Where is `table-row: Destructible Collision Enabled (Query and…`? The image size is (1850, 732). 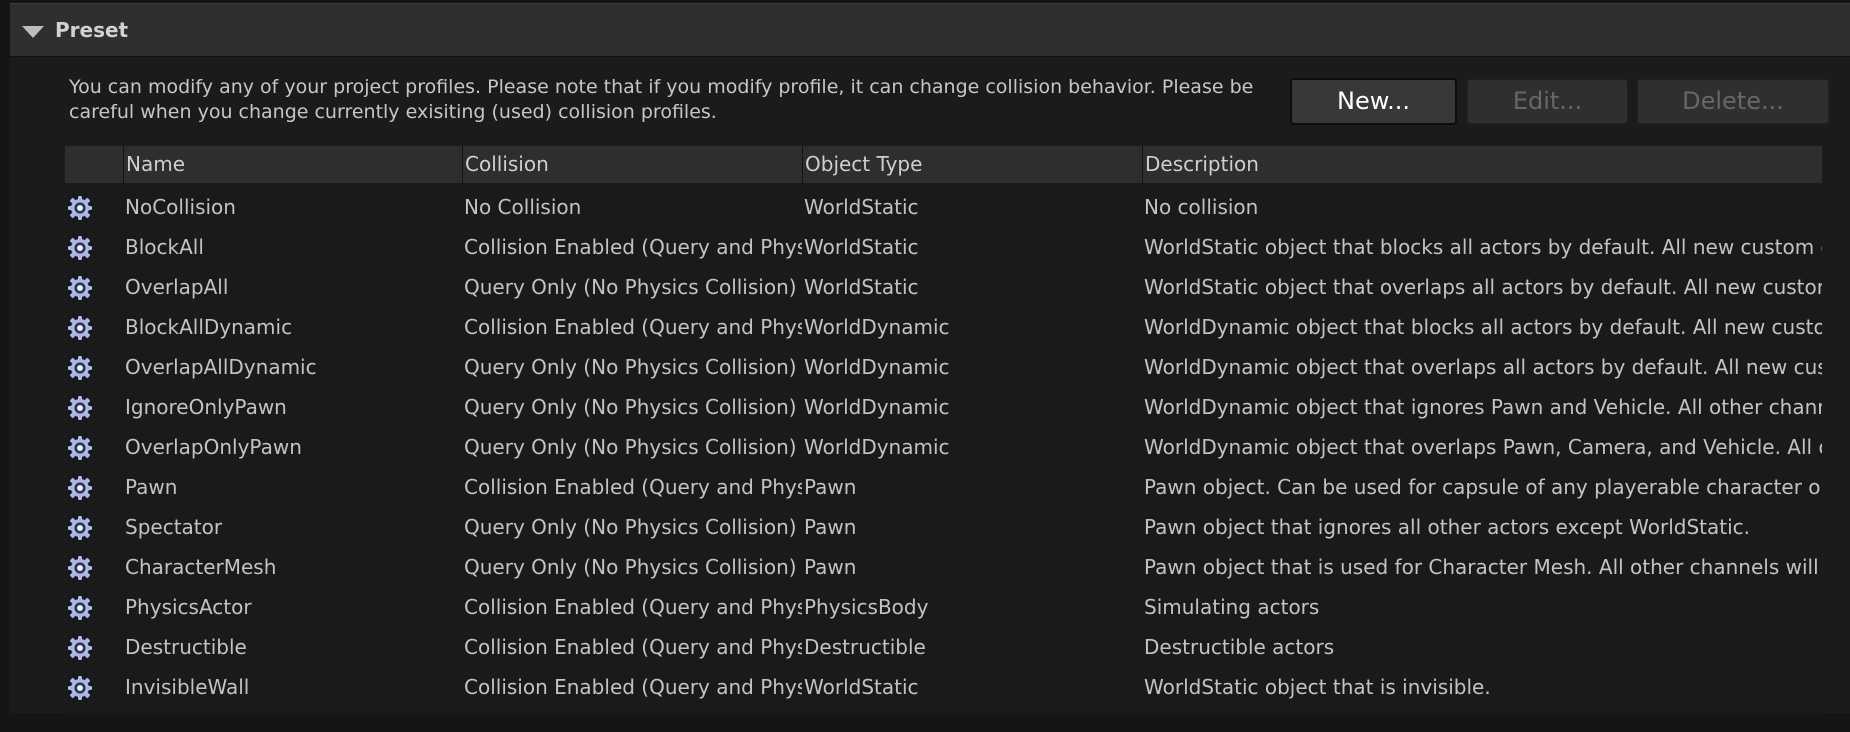 table-row: Destructible Collision Enabled (Query and… is located at coordinates (943, 647).